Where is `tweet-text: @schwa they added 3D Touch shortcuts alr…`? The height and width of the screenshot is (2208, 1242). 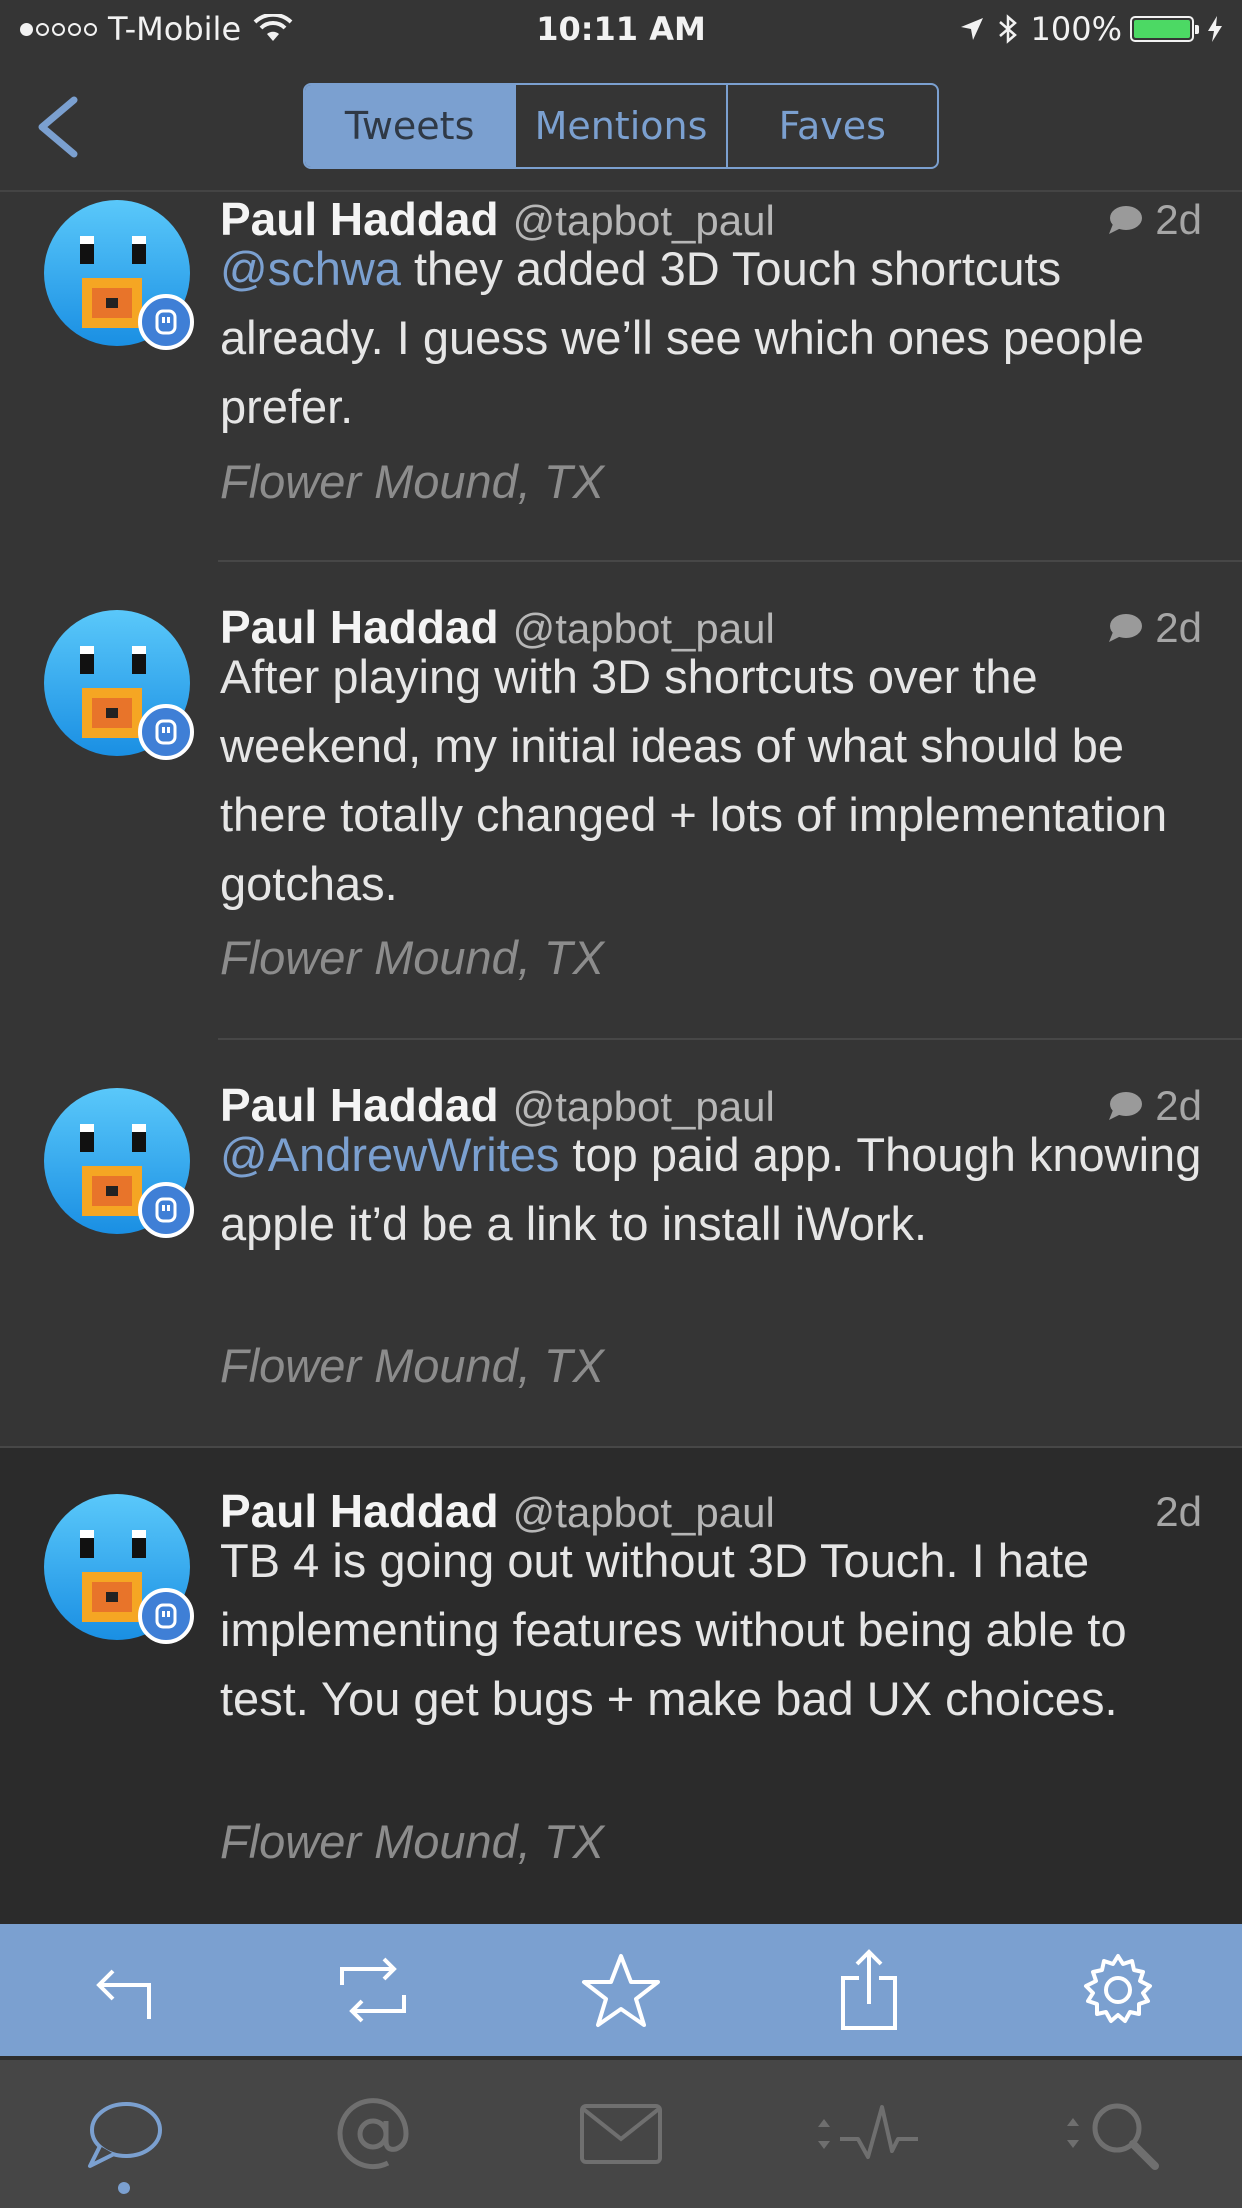
tweet-text: @schwa they added 3D Touch shortcuts alr… is located at coordinates (682, 337).